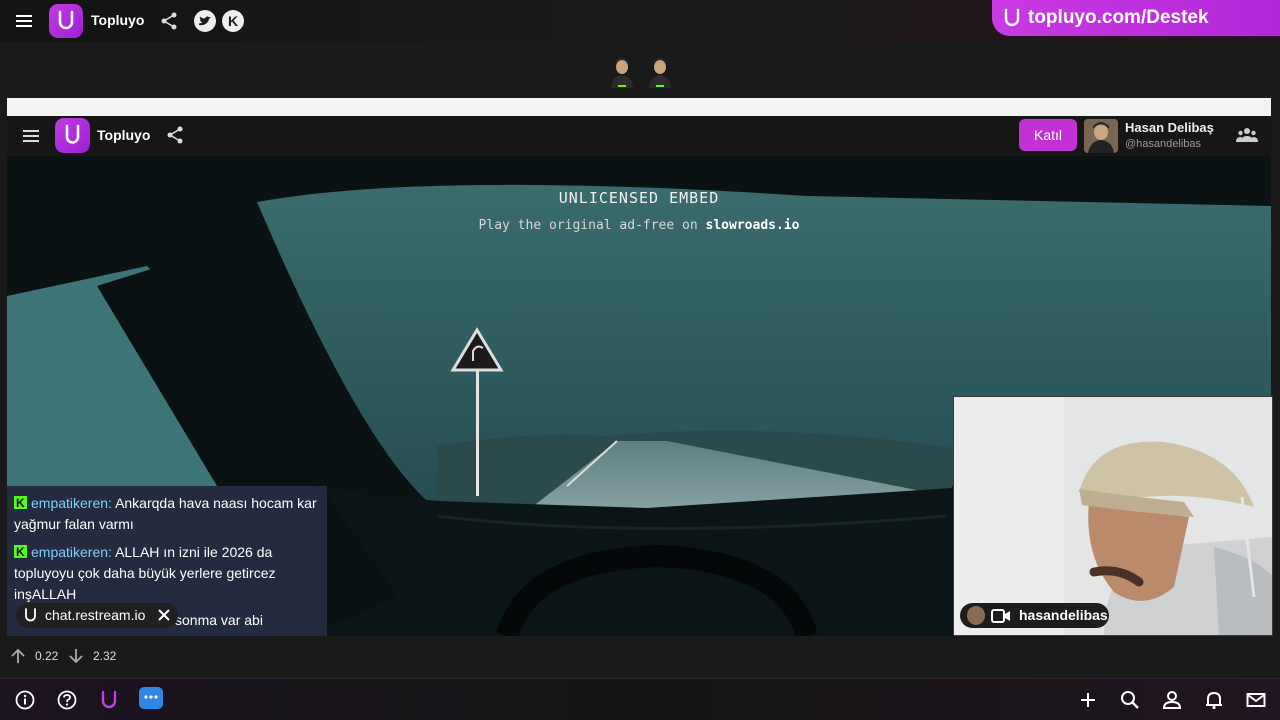  I want to click on browser-bookmarks-strip, so click(639, 107).